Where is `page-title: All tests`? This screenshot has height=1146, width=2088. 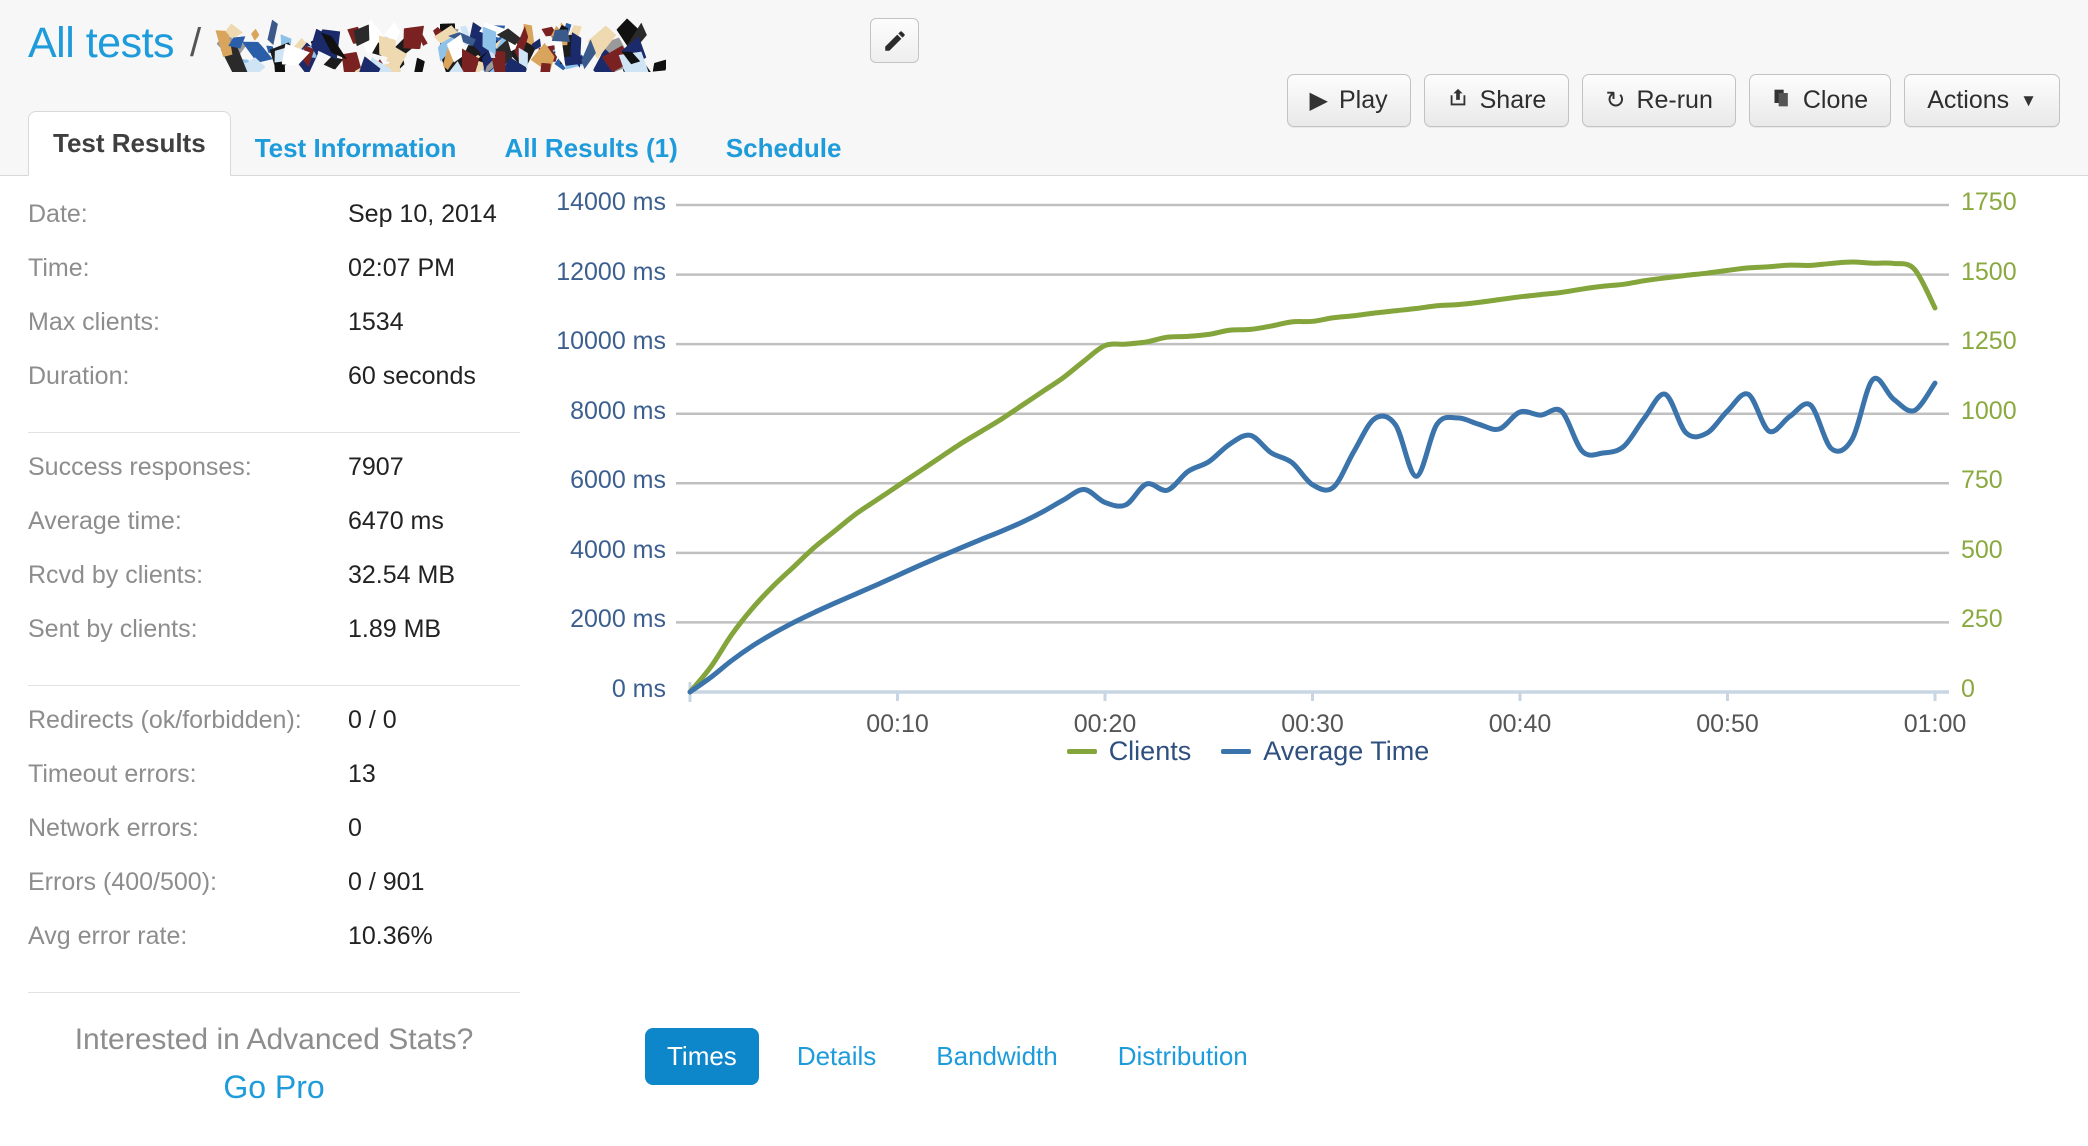
page-title: All tests is located at coordinates (101, 43).